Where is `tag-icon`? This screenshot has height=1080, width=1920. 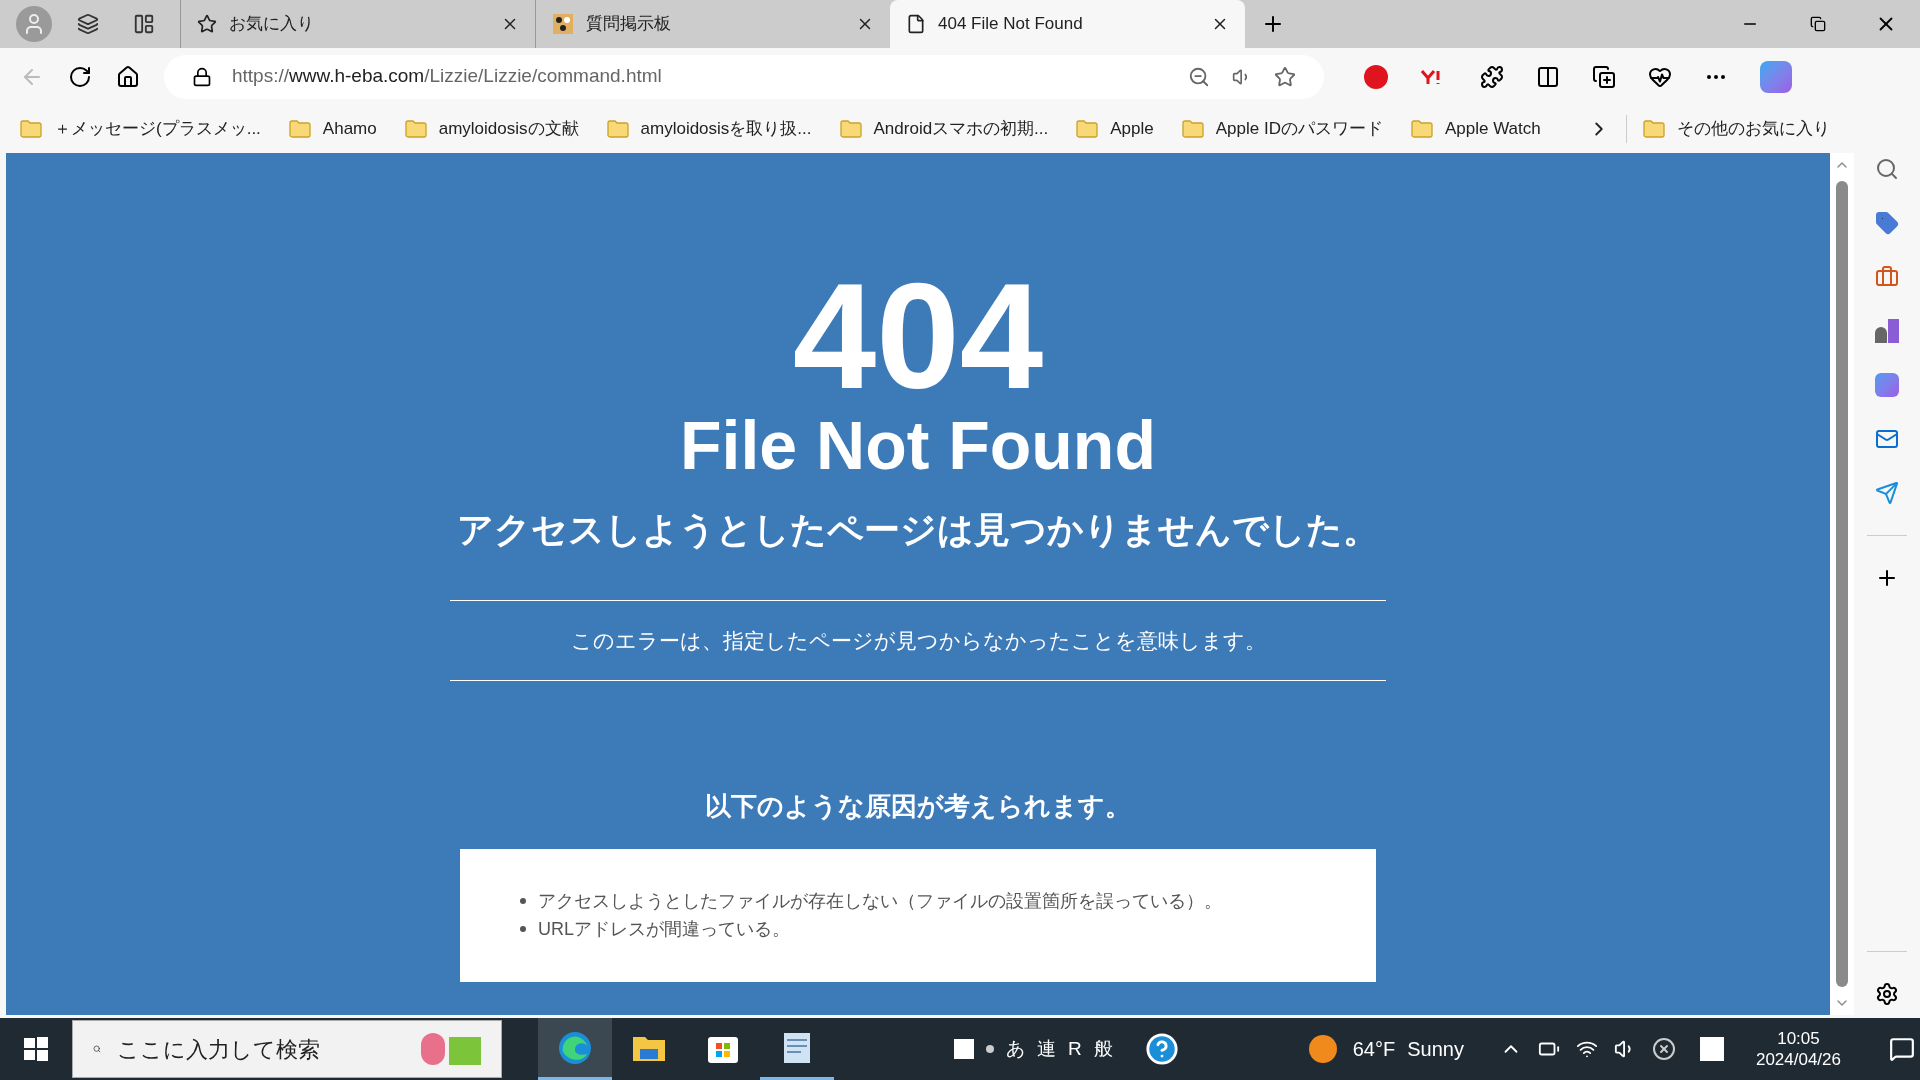 tag-icon is located at coordinates (1887, 223).